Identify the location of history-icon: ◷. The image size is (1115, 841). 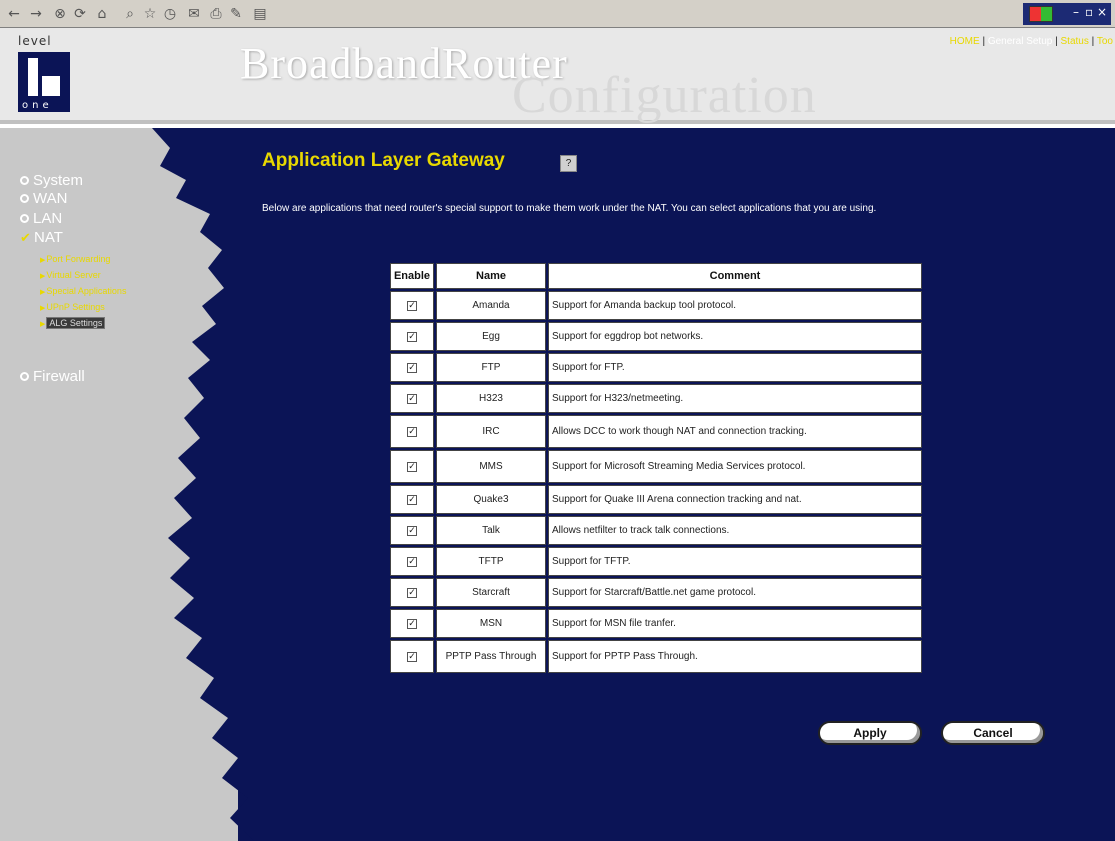
(170, 14).